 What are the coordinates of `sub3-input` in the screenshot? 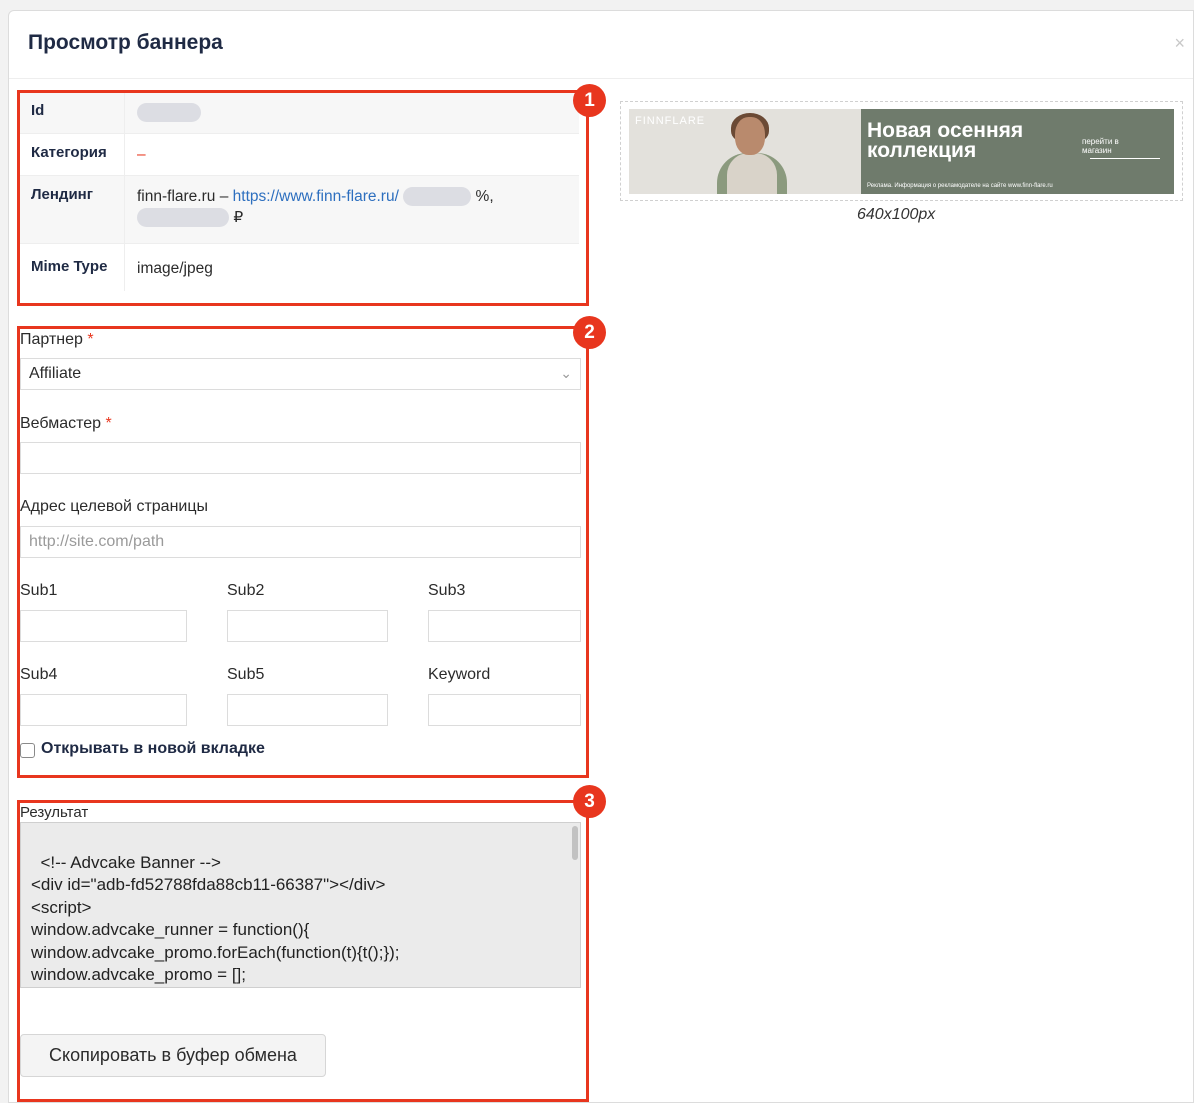 It's located at (504, 626).